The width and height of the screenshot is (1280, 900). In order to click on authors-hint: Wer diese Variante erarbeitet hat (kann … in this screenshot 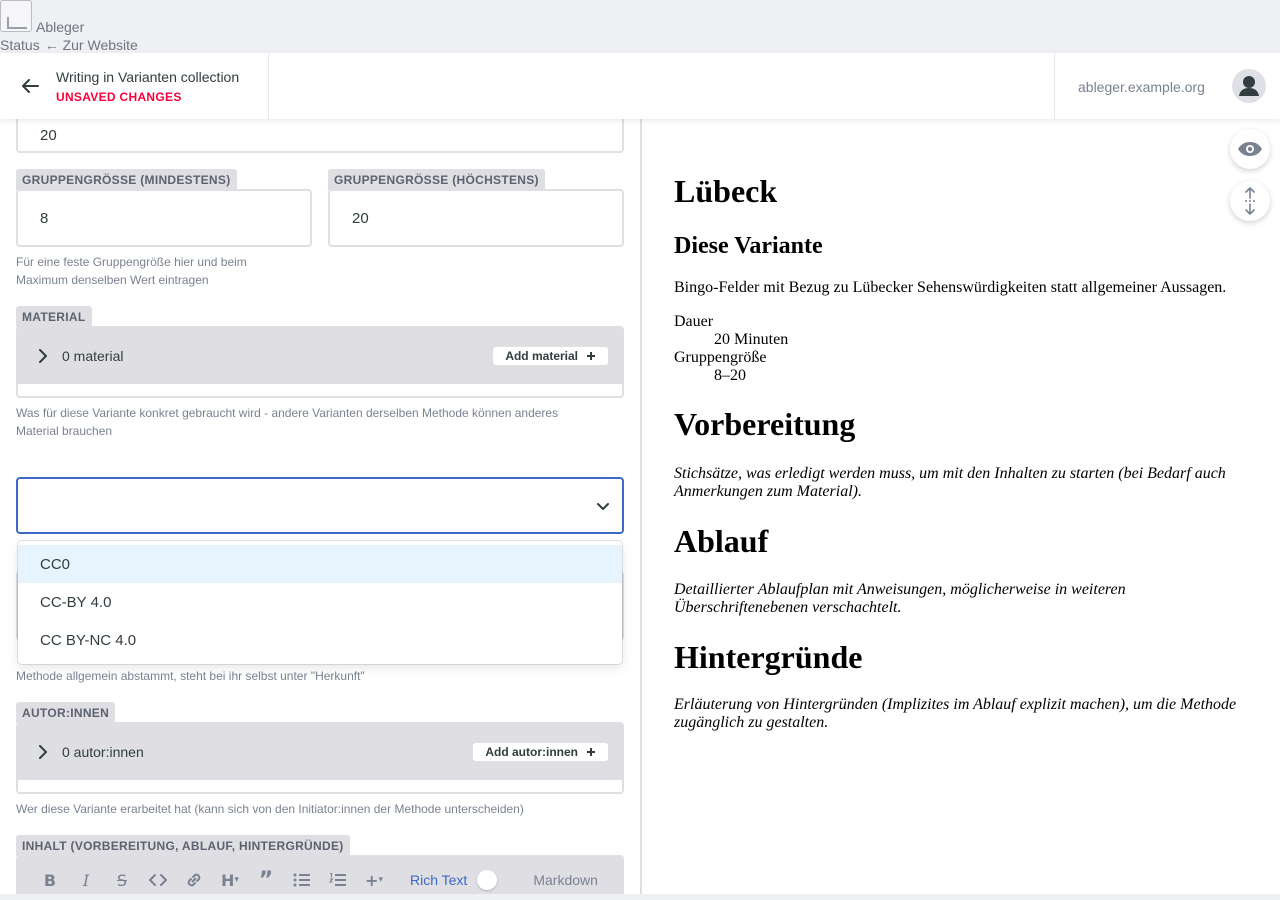, I will do `click(270, 809)`.